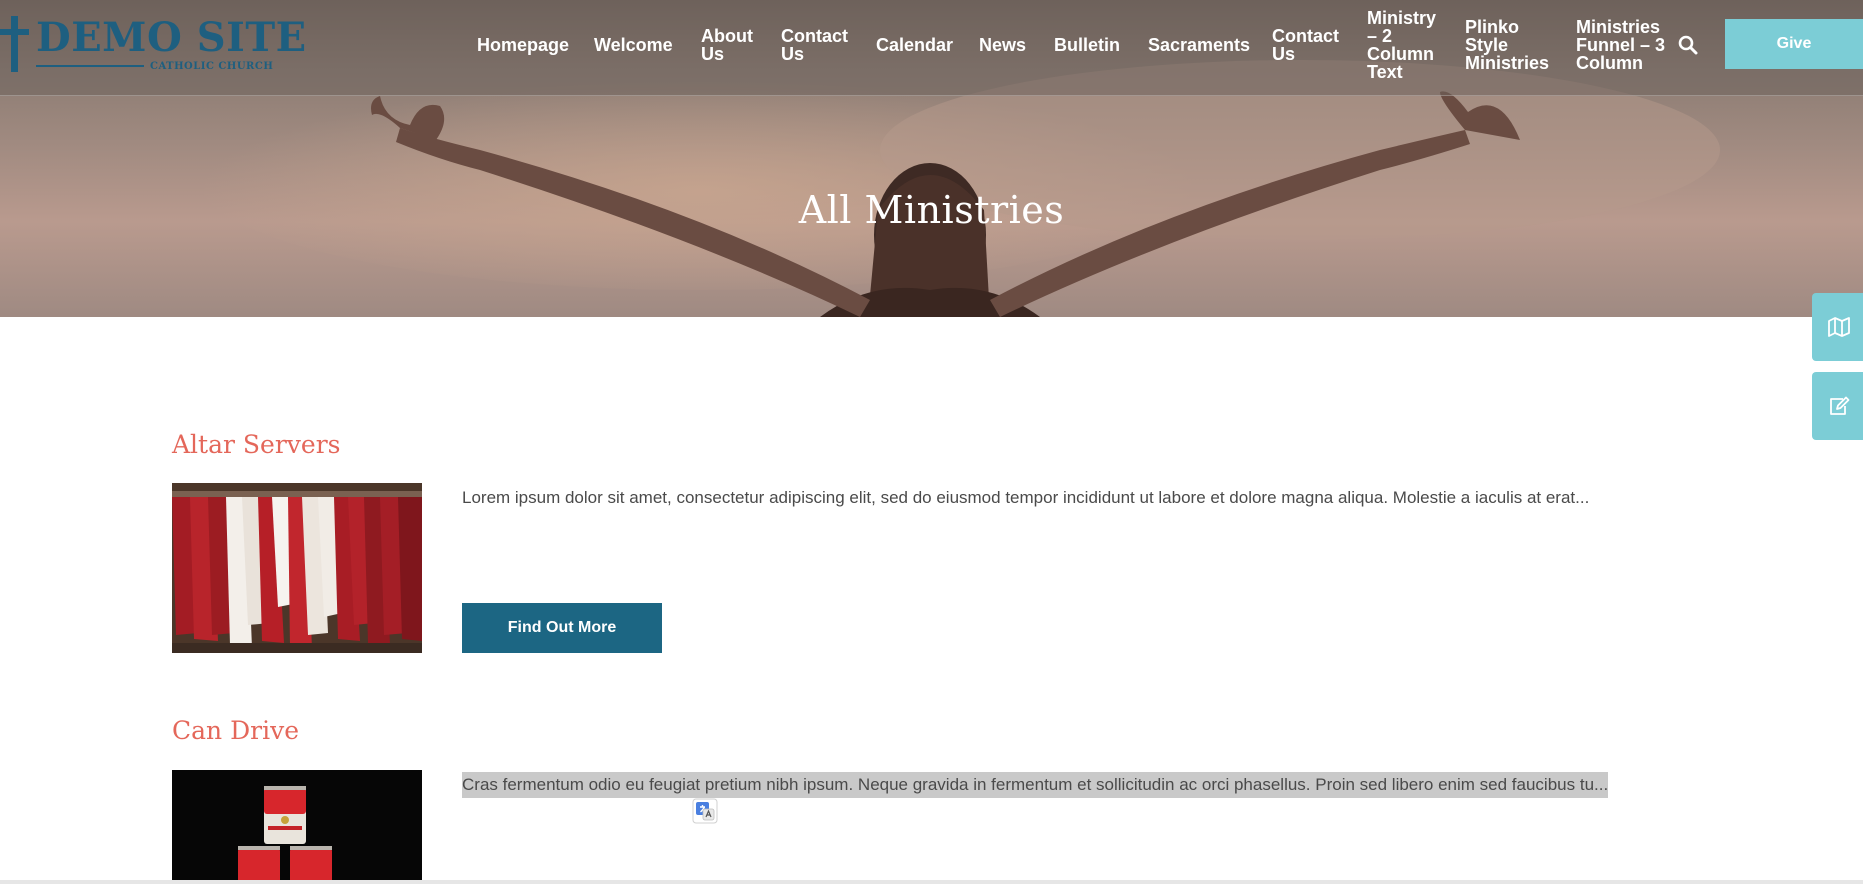  Describe the element at coordinates (14, 44) in the screenshot. I see `cross-icon` at that location.